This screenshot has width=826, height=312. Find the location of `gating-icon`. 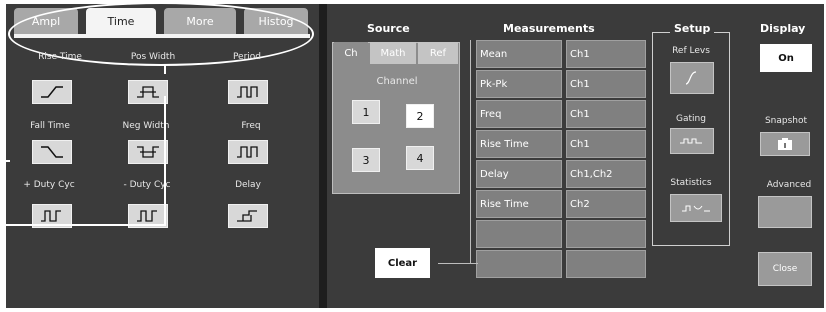

gating-icon is located at coordinates (691, 141).